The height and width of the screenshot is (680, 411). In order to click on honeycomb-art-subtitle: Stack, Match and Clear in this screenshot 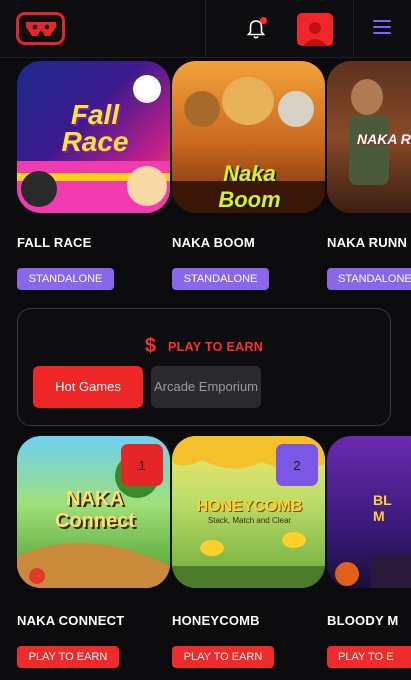, I will do `click(249, 520)`.